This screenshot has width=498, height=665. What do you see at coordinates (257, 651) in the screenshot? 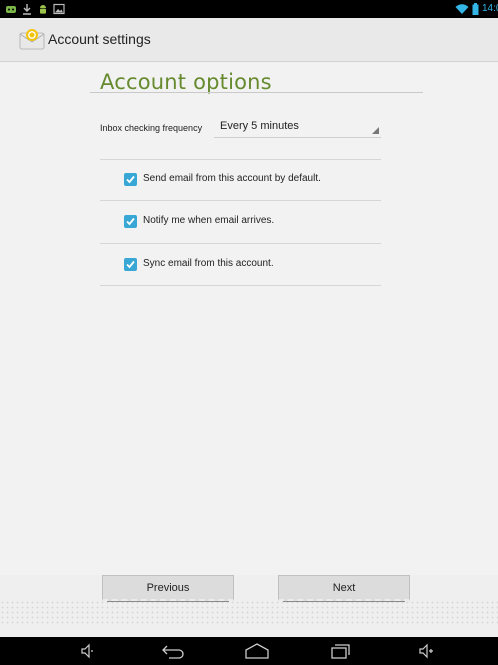
I see `home-icon` at bounding box center [257, 651].